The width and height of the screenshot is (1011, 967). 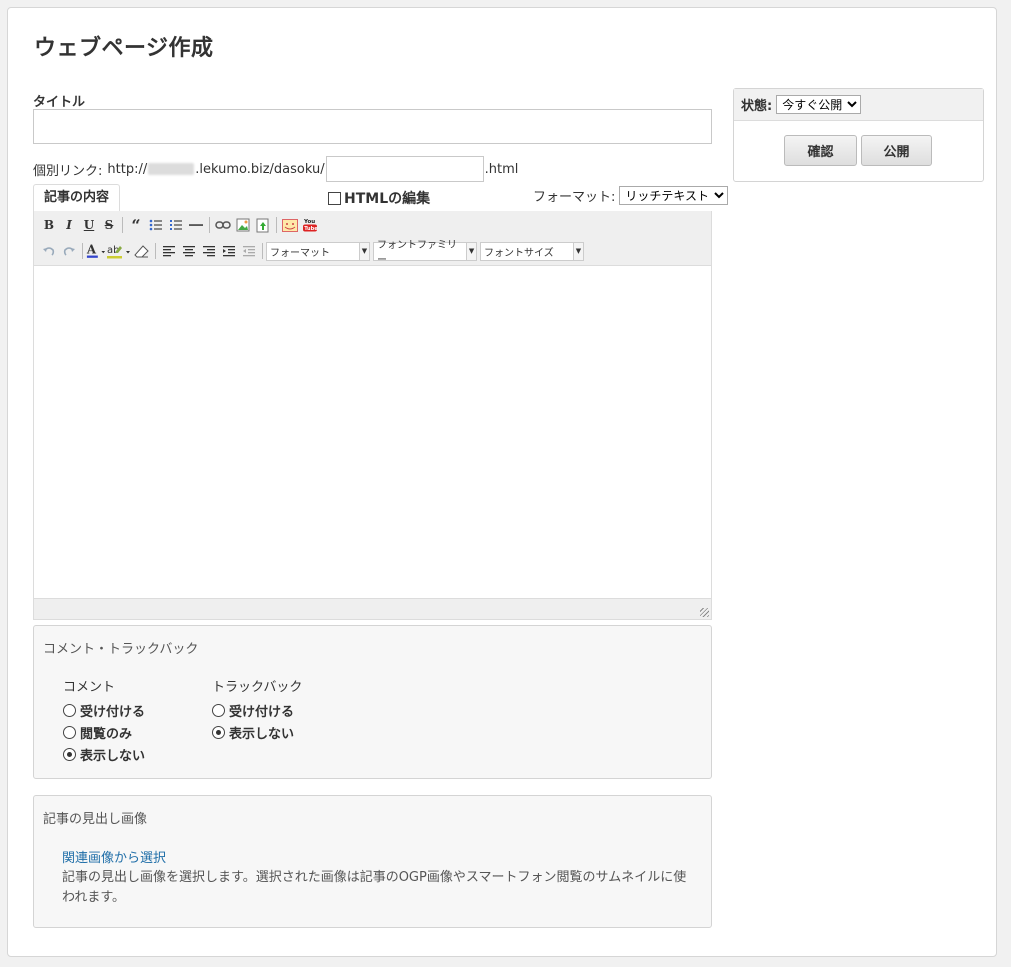 What do you see at coordinates (69, 251) in the screenshot?
I see `redo-icon` at bounding box center [69, 251].